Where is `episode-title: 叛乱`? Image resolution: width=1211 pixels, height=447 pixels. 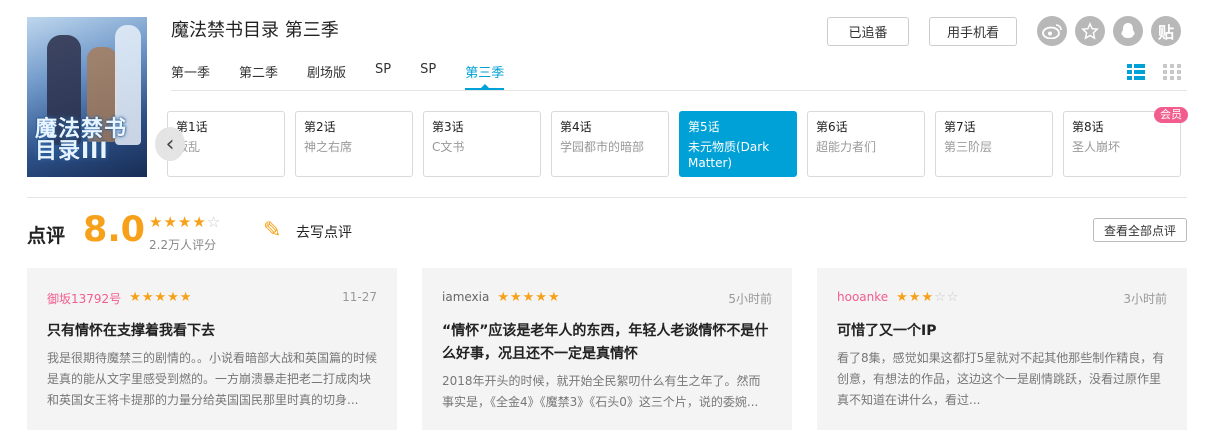 episode-title: 叛乱 is located at coordinates (188, 147).